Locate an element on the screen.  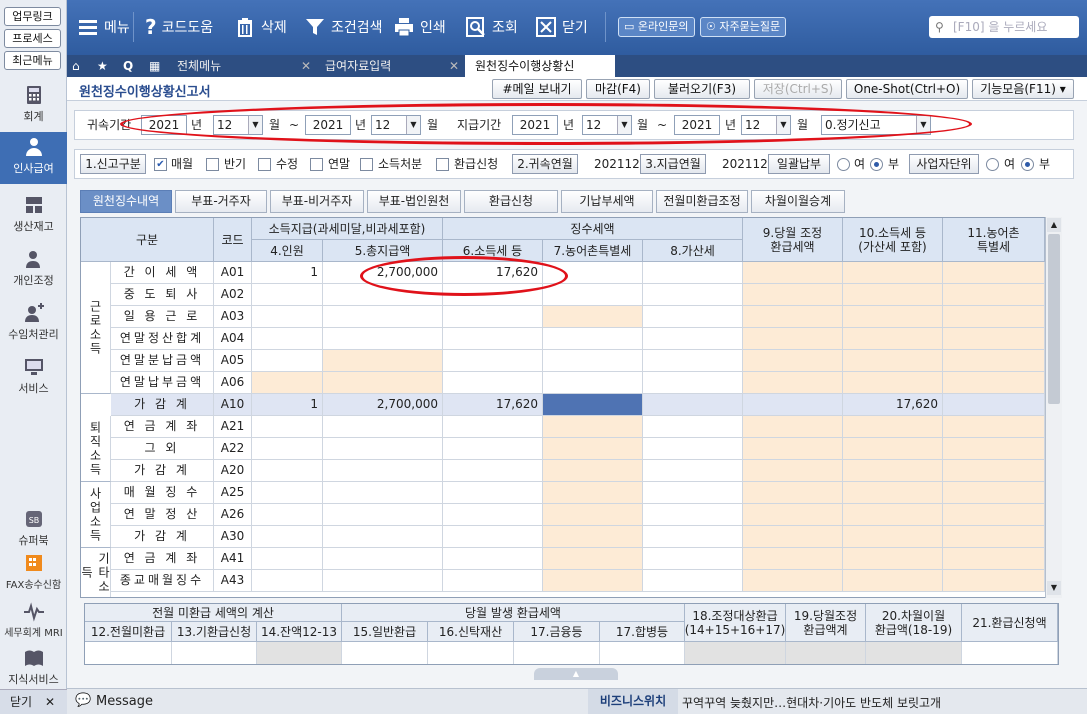
scroll-up-icon: ▲ is located at coordinates (1054, 225).